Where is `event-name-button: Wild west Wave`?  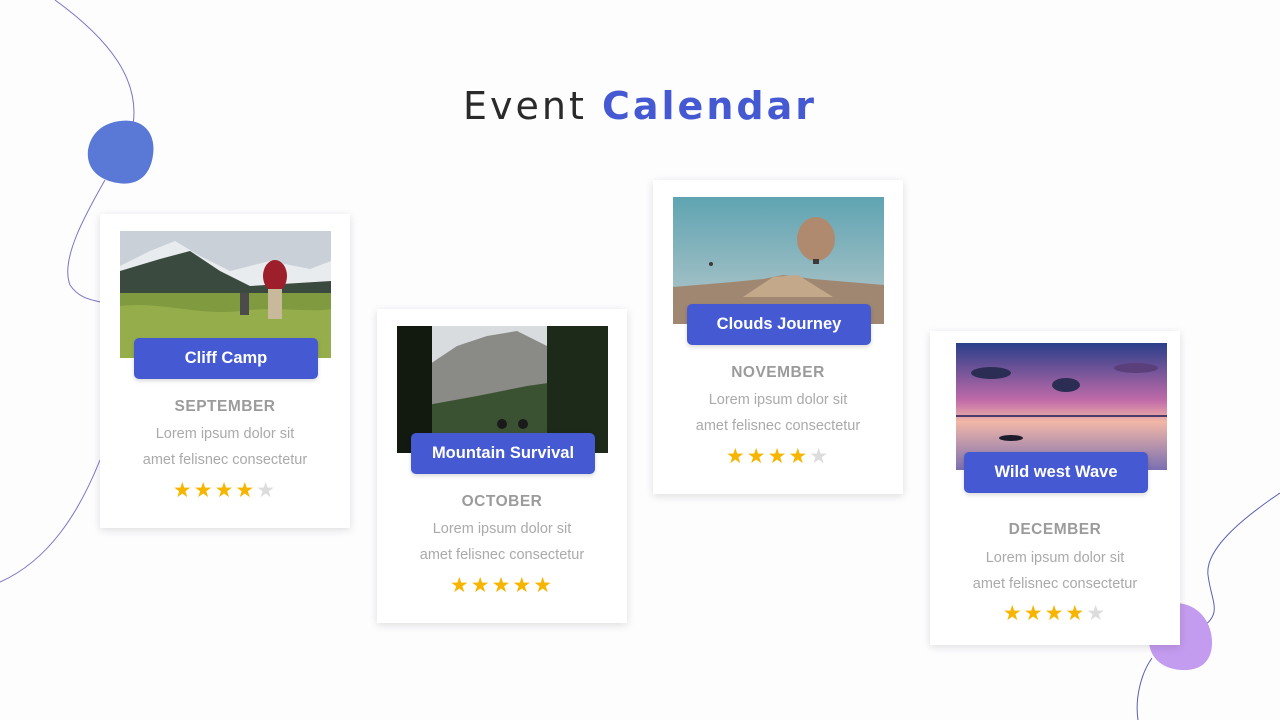 event-name-button: Wild west Wave is located at coordinates (1056, 472).